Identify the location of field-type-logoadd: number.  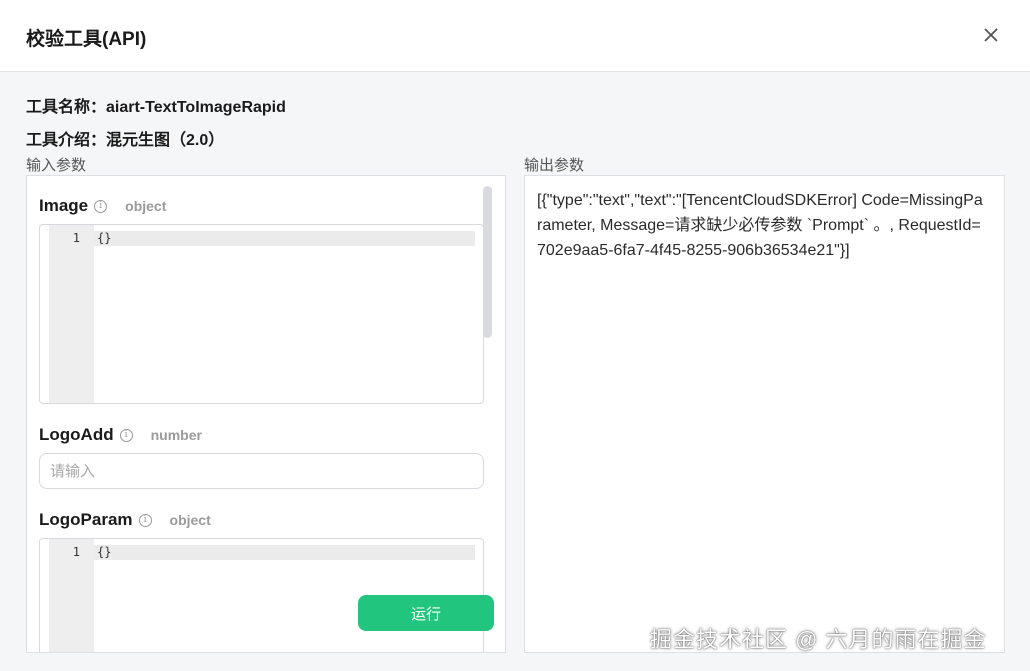
(176, 435).